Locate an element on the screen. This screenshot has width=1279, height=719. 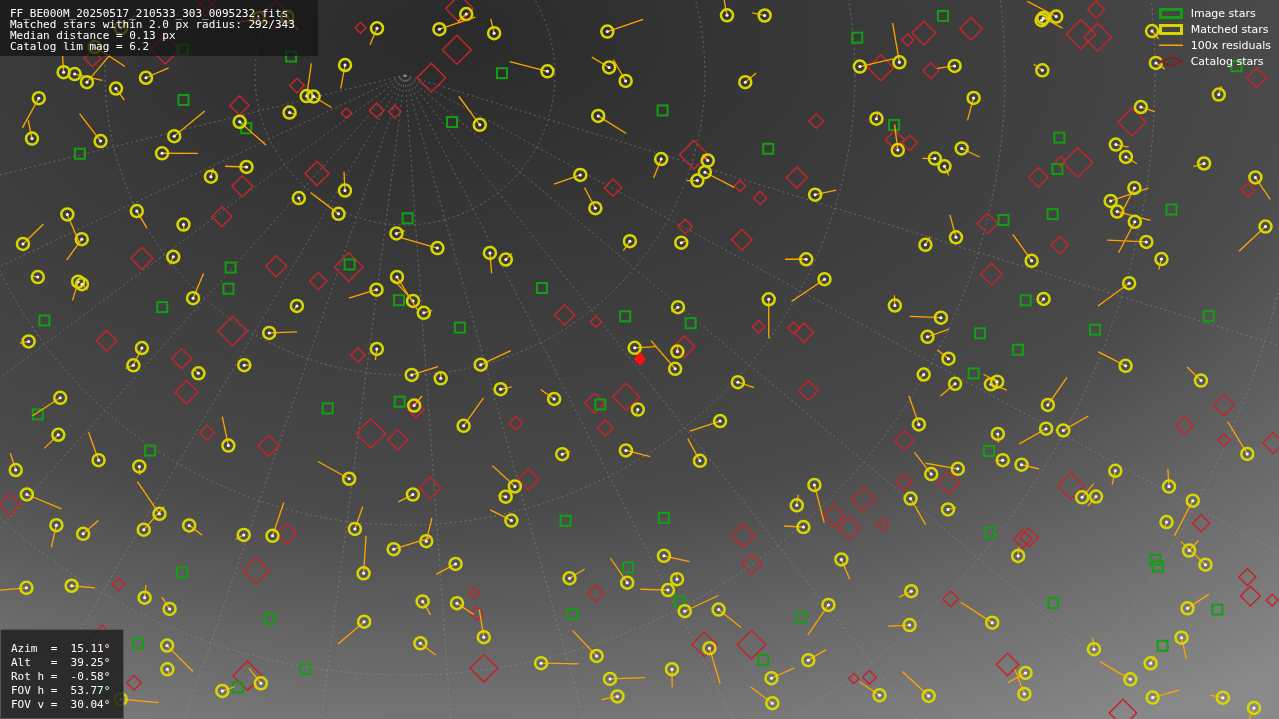
pointing-text: FOV h = 53.77° is located at coordinates (61, 691).